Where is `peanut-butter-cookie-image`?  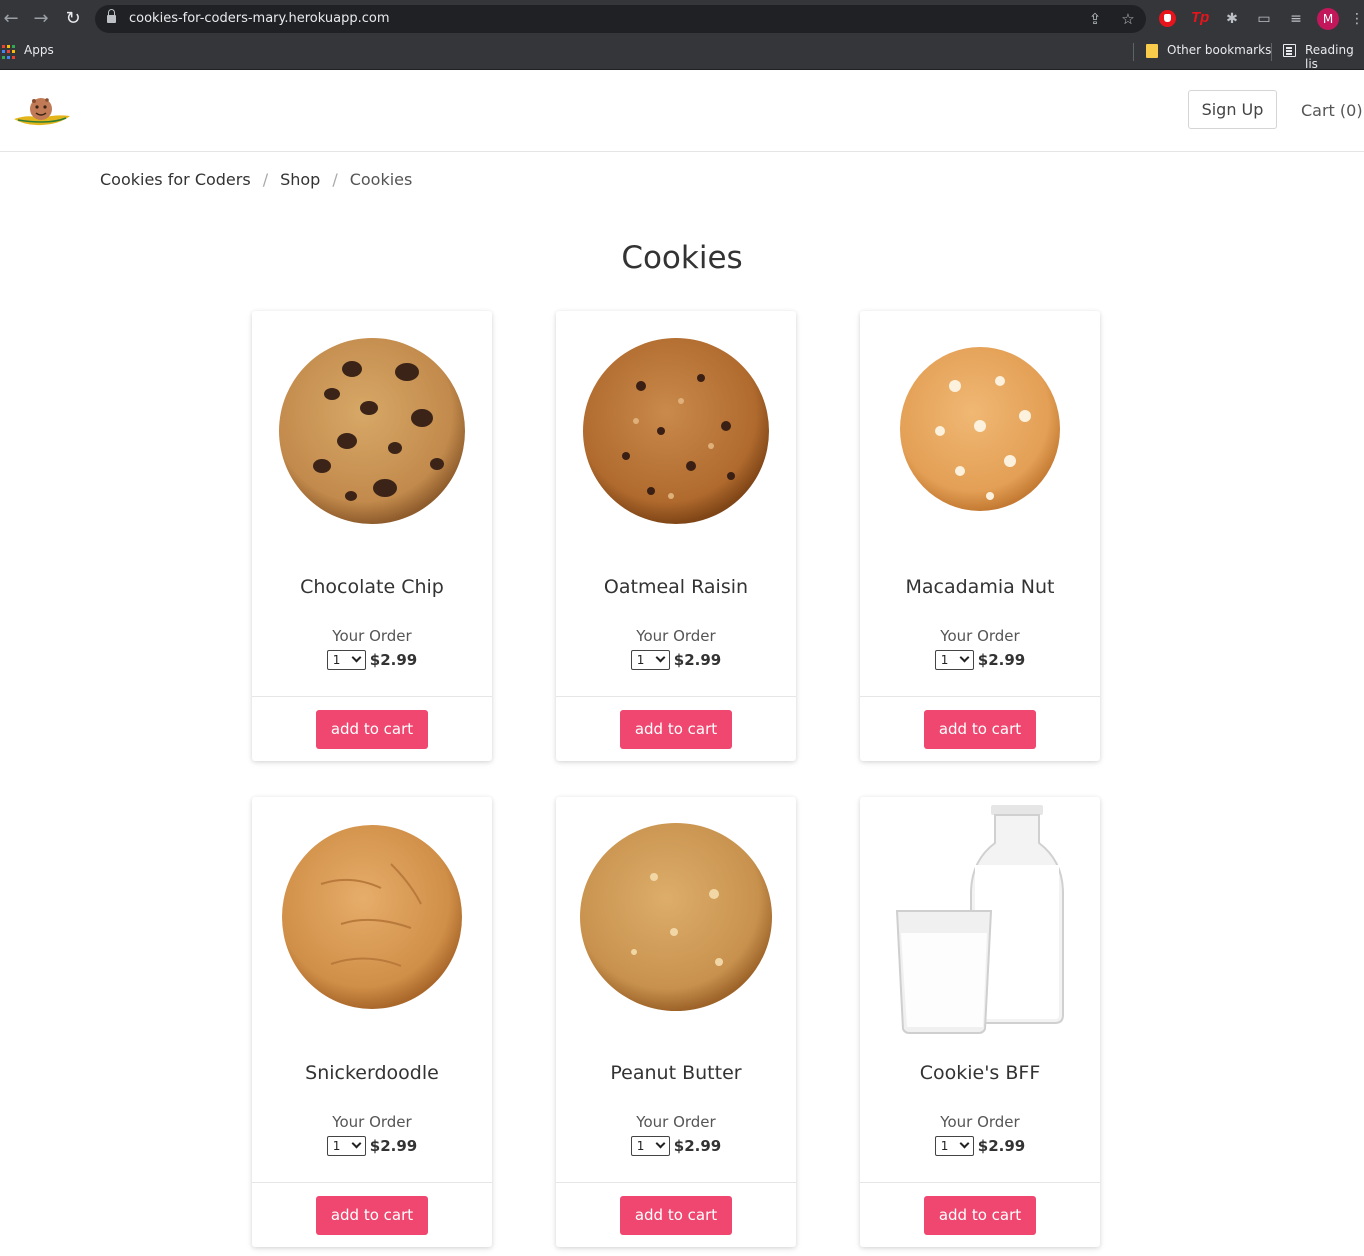
peanut-butter-cookie-image is located at coordinates (676, 917).